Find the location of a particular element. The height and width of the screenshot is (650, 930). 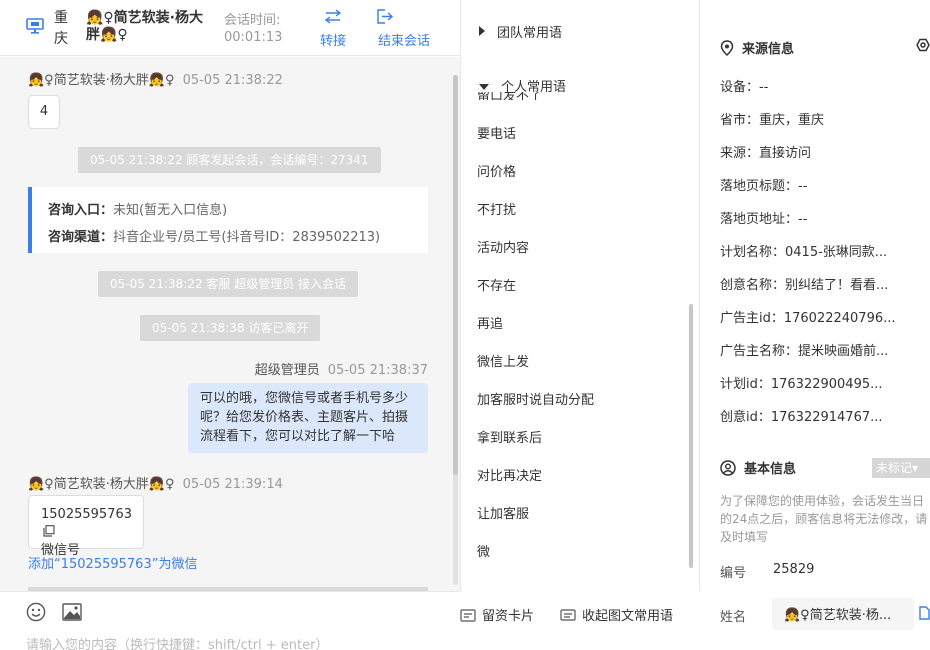

source-channel: 来源：直接访问 is located at coordinates (766, 153).